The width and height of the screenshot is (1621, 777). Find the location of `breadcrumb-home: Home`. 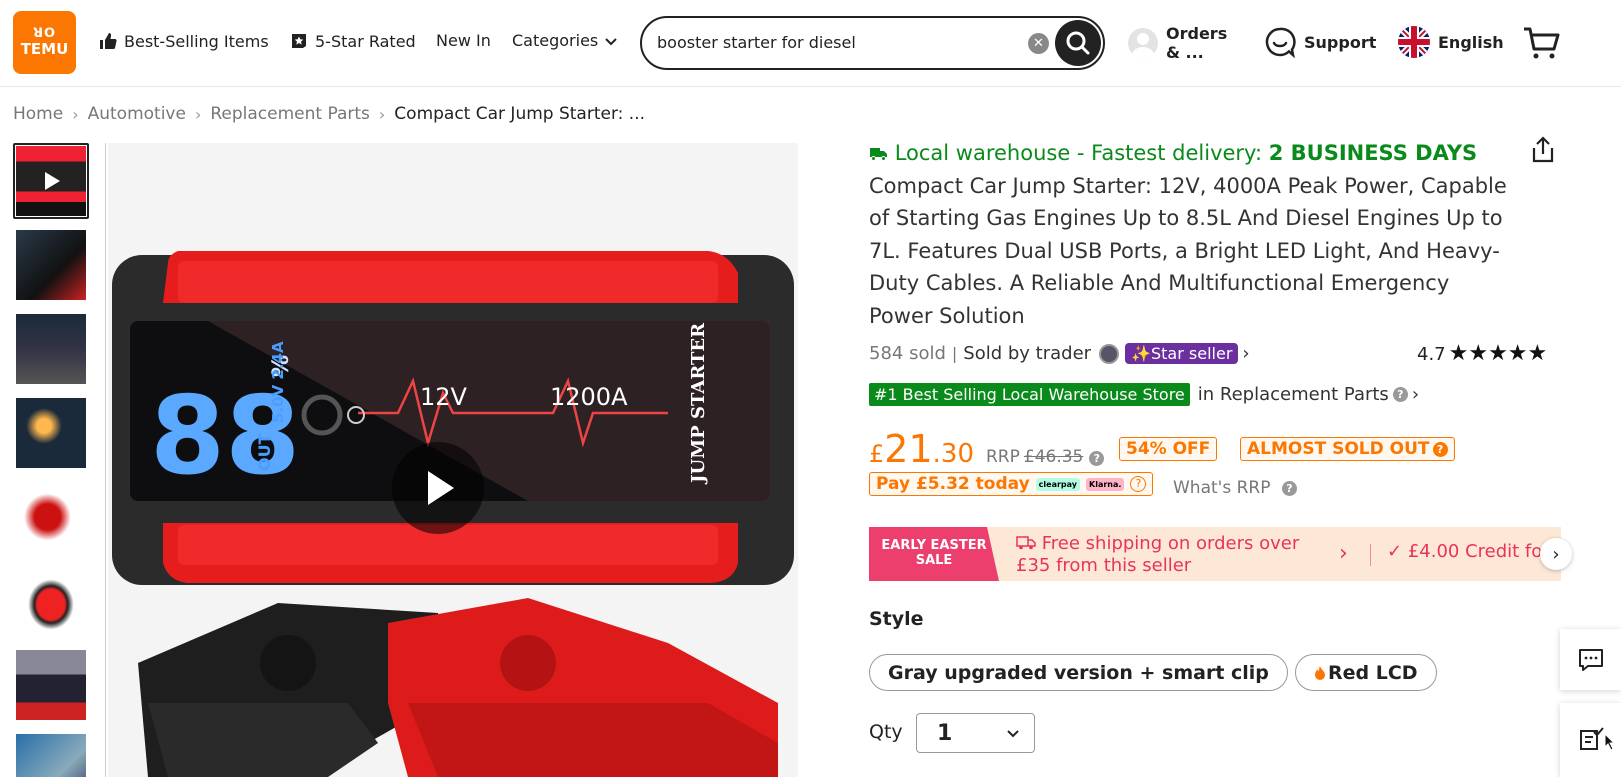

breadcrumb-home: Home is located at coordinates (38, 114).